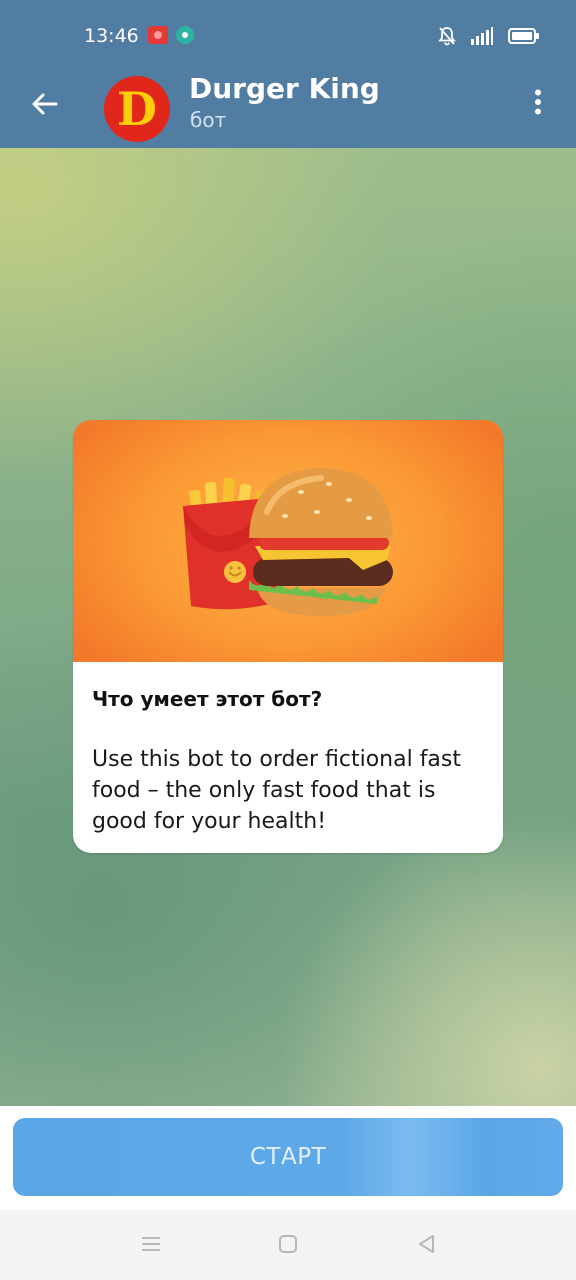  I want to click on bot-info-heading: Что умеет этот бот?, so click(207, 699).